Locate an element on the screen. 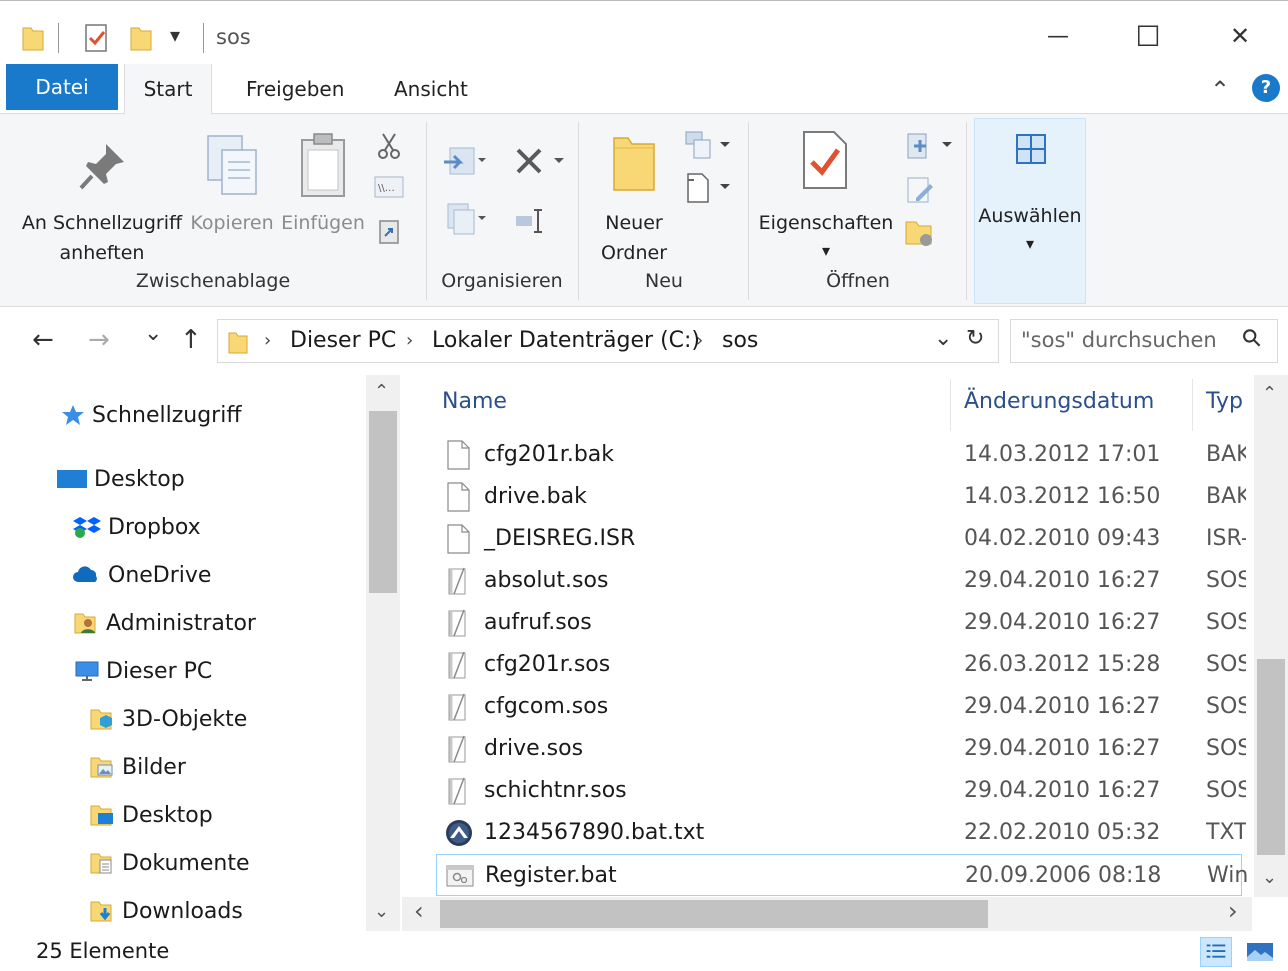 This screenshot has width=1288, height=971. nav-item-bilder: Bilder is located at coordinates (138, 767).